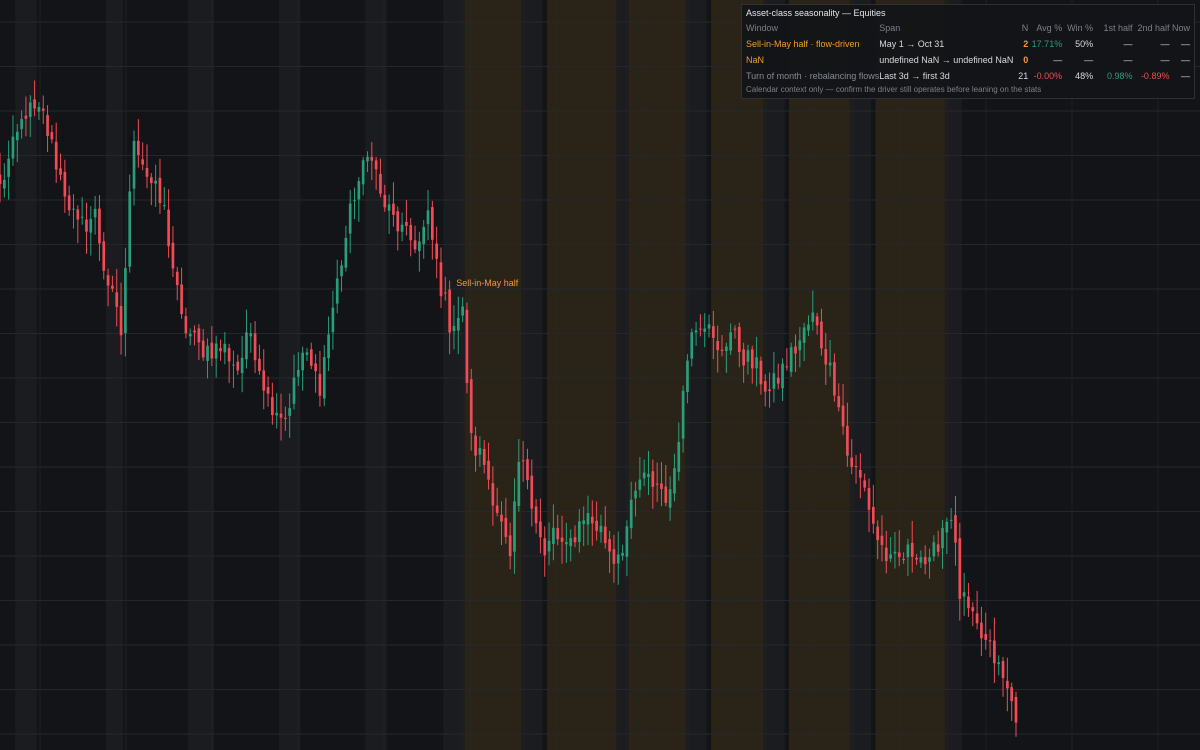 Image resolution: width=1200 pixels, height=750 pixels. Describe the element at coordinates (1049, 28) in the screenshot. I see `col-avg: Avg %` at that location.